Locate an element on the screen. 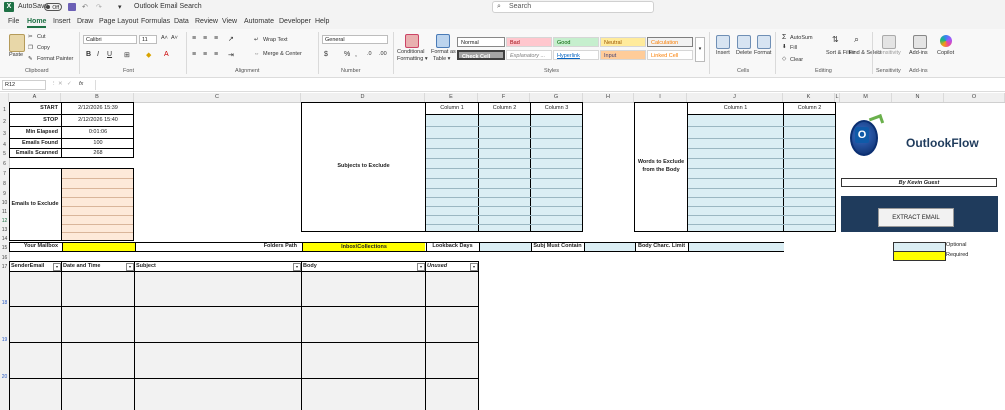 The image size is (1005, 410). format-painter-button: Format Painter is located at coordinates (55, 59).